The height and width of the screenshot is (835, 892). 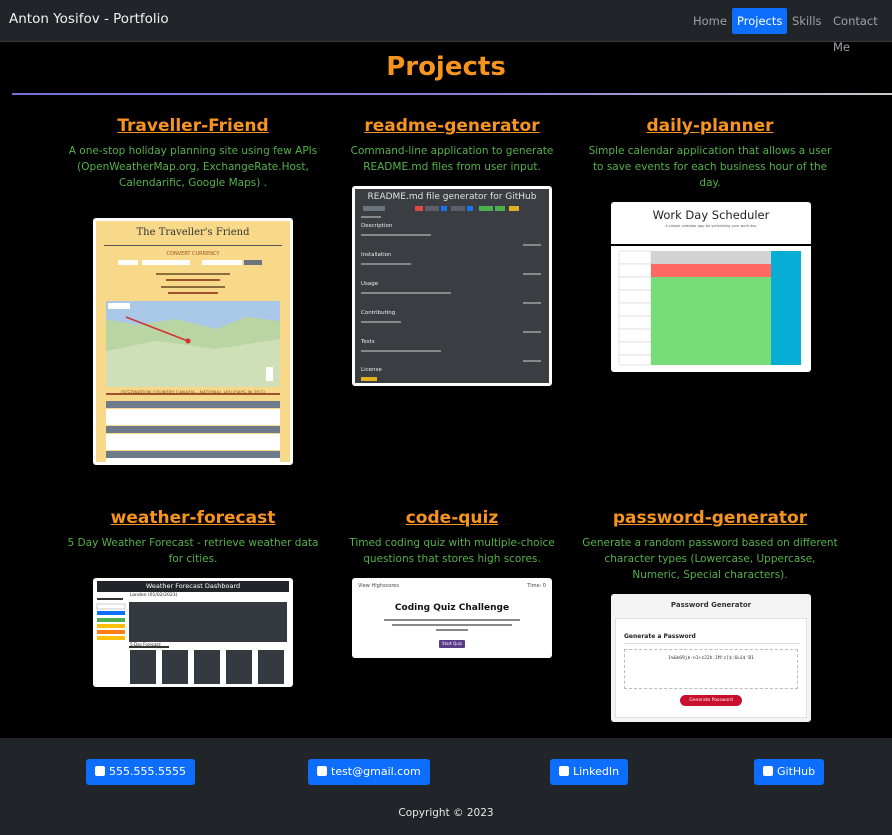 What do you see at coordinates (147, 771) in the screenshot?
I see `phone-label: 555.555.5555` at bounding box center [147, 771].